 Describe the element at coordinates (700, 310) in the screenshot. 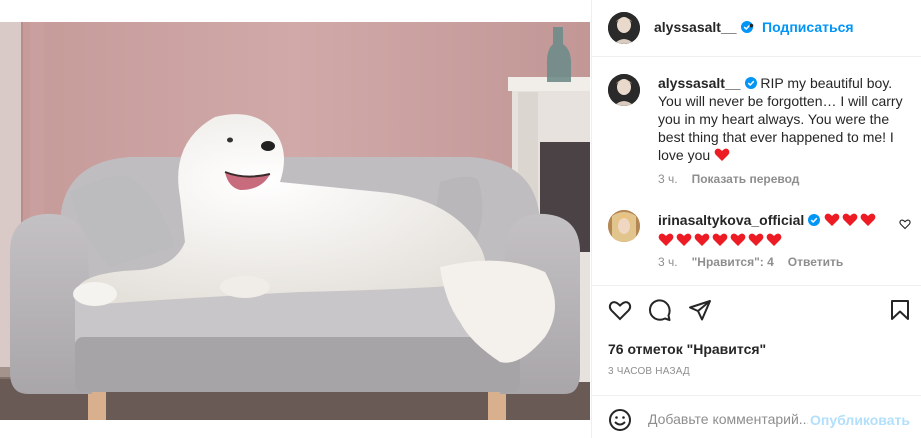

I see `share-icon` at that location.